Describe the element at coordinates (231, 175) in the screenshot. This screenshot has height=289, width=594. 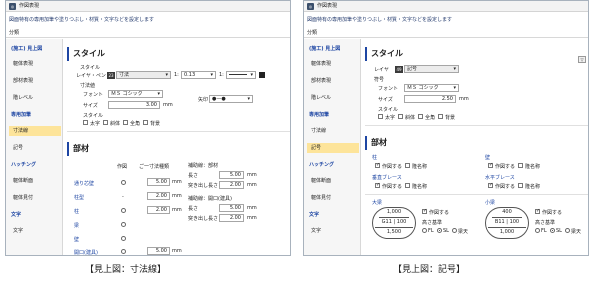
I see `r1-input: 5.00` at that location.